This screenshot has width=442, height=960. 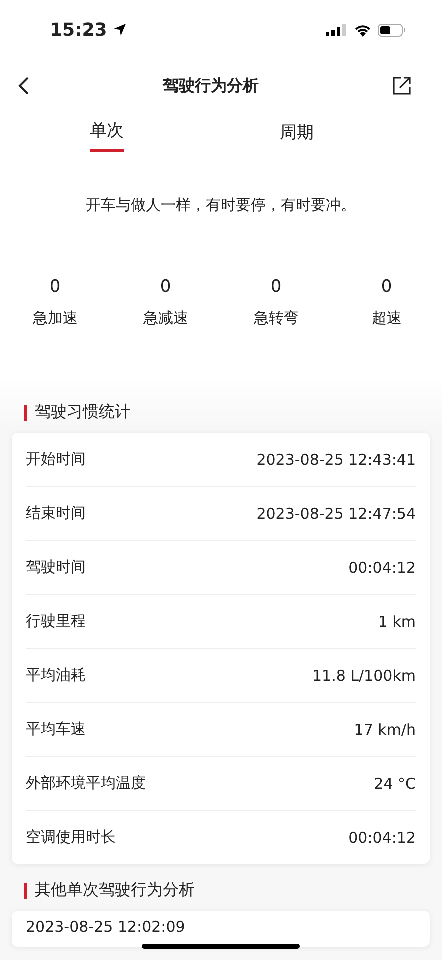 I want to click on stat-value: 17 km/h, so click(x=385, y=729).